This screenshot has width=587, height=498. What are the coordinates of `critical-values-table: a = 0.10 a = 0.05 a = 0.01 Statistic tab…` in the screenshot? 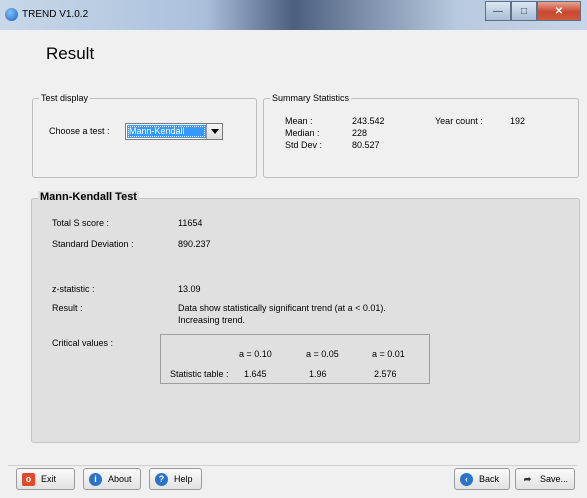 It's located at (295, 359).